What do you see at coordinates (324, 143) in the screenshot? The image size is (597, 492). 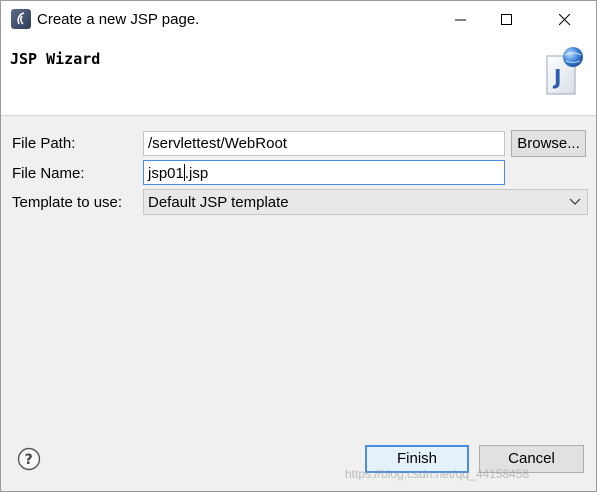 I see `file-path-input: /servlettest/WebRoot` at bounding box center [324, 143].